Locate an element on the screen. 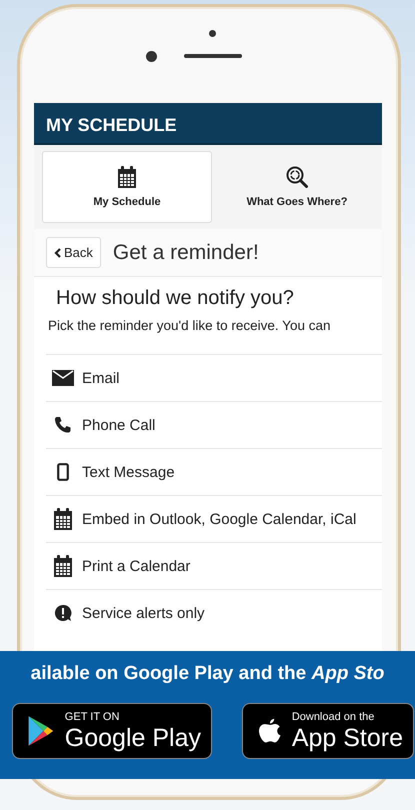  question-heading: How should we notify you? is located at coordinates (175, 298).